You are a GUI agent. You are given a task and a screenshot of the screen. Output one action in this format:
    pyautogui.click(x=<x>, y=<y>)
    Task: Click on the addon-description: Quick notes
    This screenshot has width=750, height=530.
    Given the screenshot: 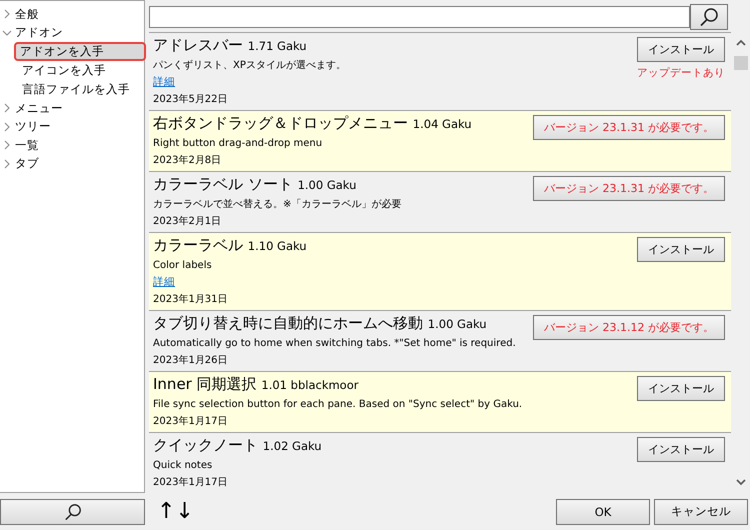 What is the action you would take?
    pyautogui.click(x=183, y=466)
    